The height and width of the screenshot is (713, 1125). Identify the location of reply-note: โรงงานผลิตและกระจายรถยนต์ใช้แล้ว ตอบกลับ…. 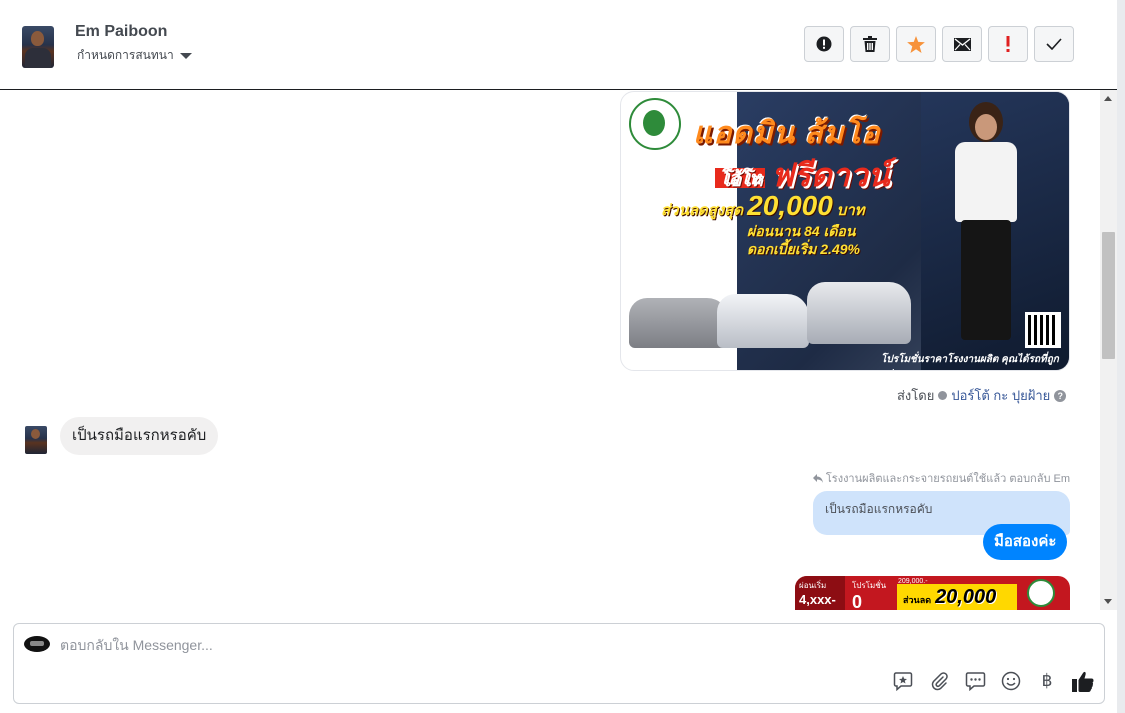
(941, 478).